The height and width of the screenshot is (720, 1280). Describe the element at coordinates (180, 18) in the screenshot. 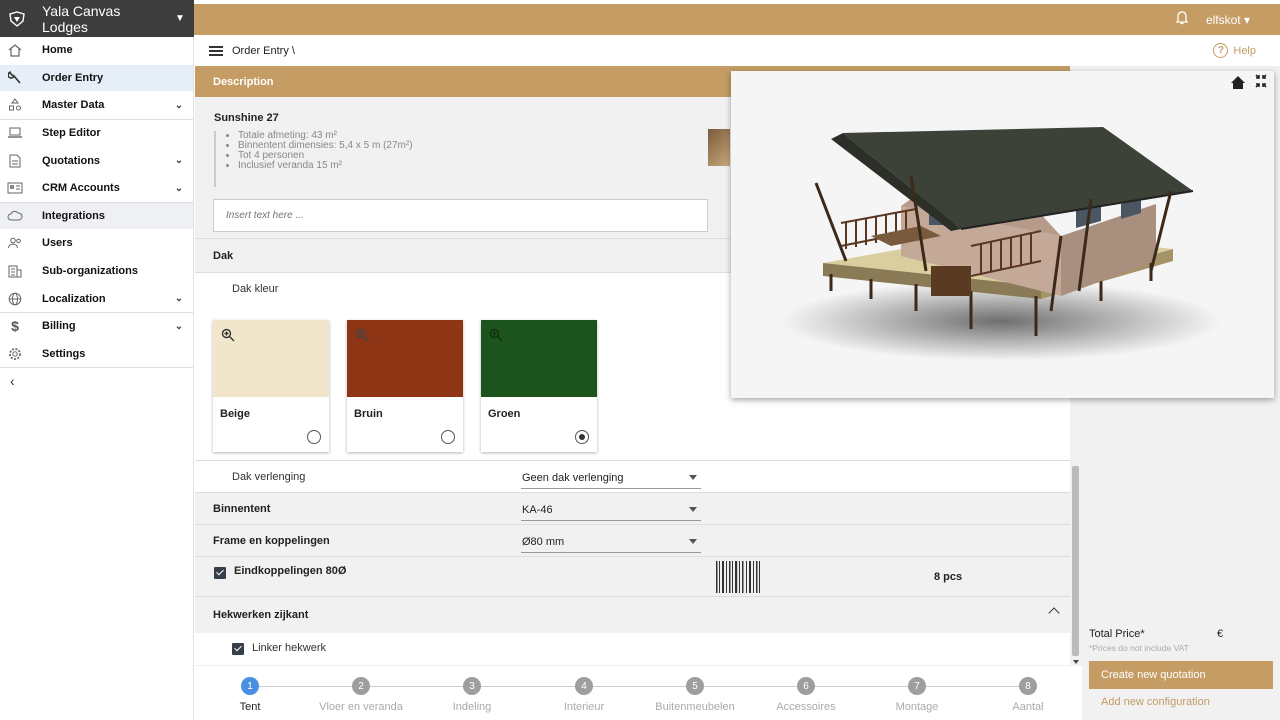

I see `caret-down-icon: ▼` at that location.